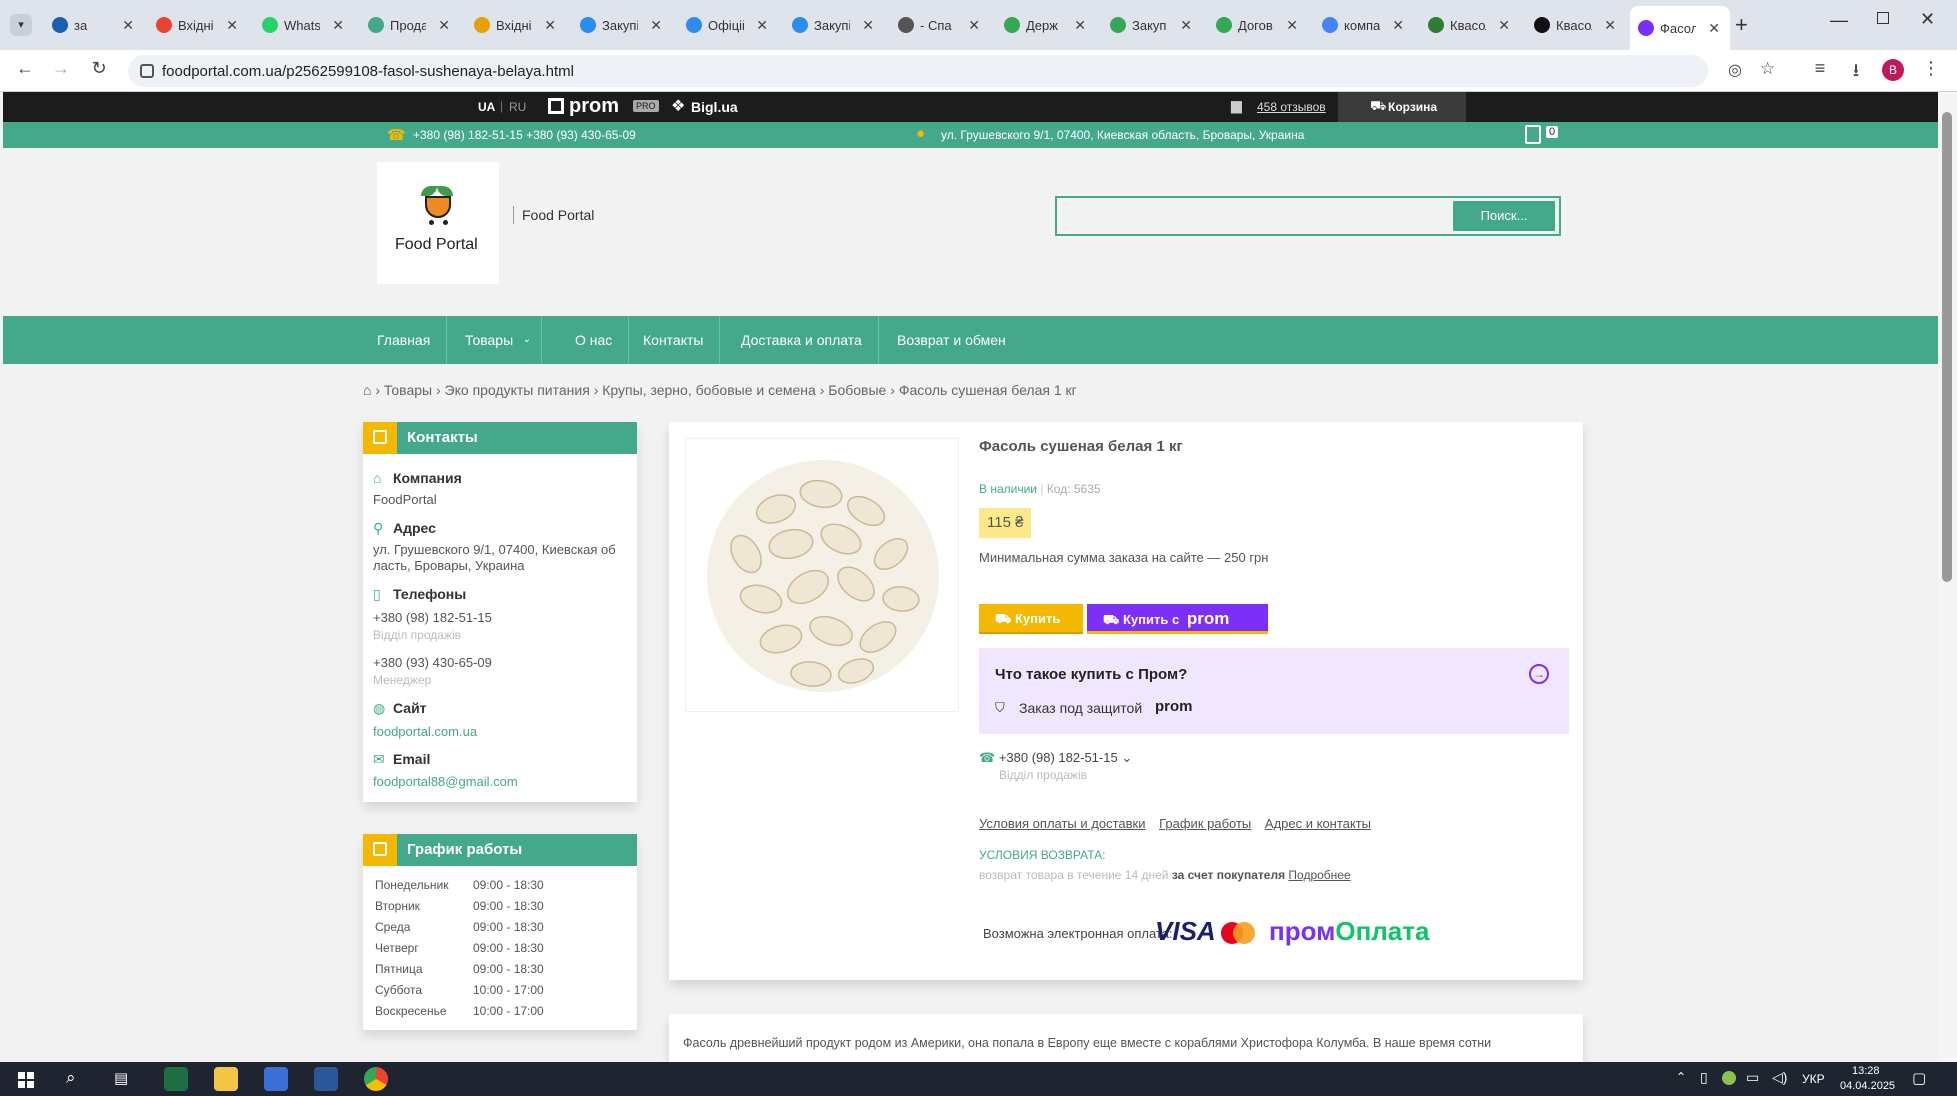 The height and width of the screenshot is (1096, 1957). What do you see at coordinates (304, 25) in the screenshot?
I see `browser-tab: WhatsApp ✕` at bounding box center [304, 25].